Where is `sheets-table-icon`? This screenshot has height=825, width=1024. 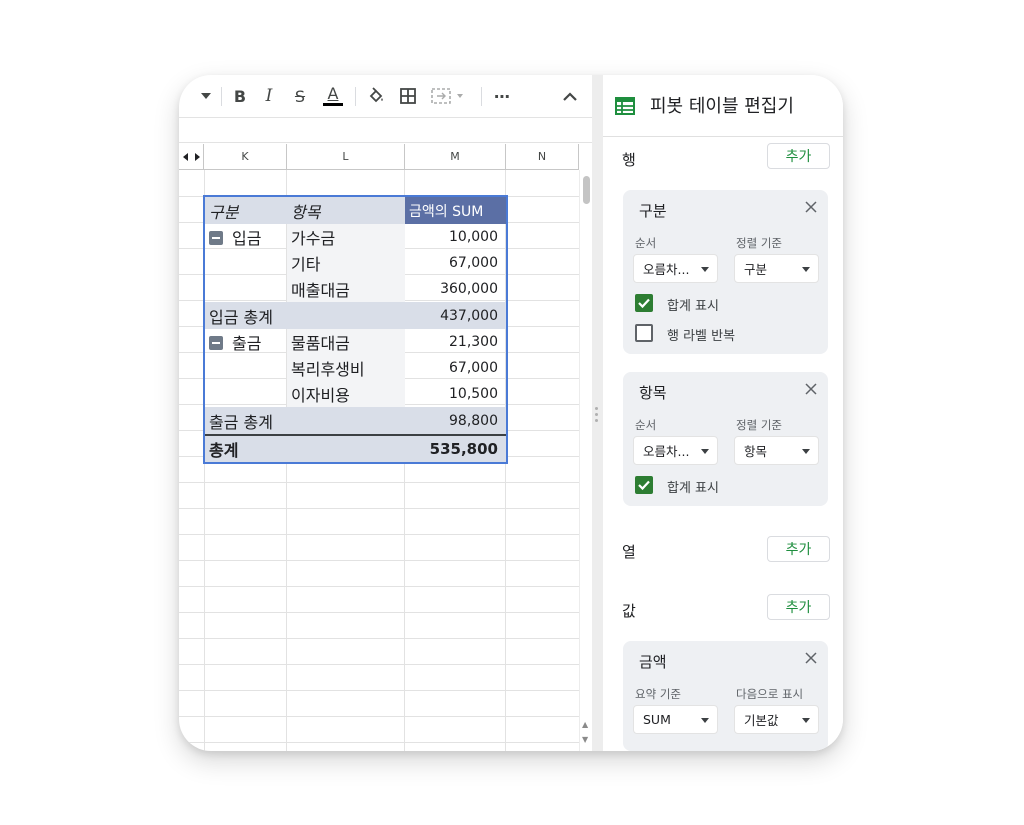 sheets-table-icon is located at coordinates (625, 106).